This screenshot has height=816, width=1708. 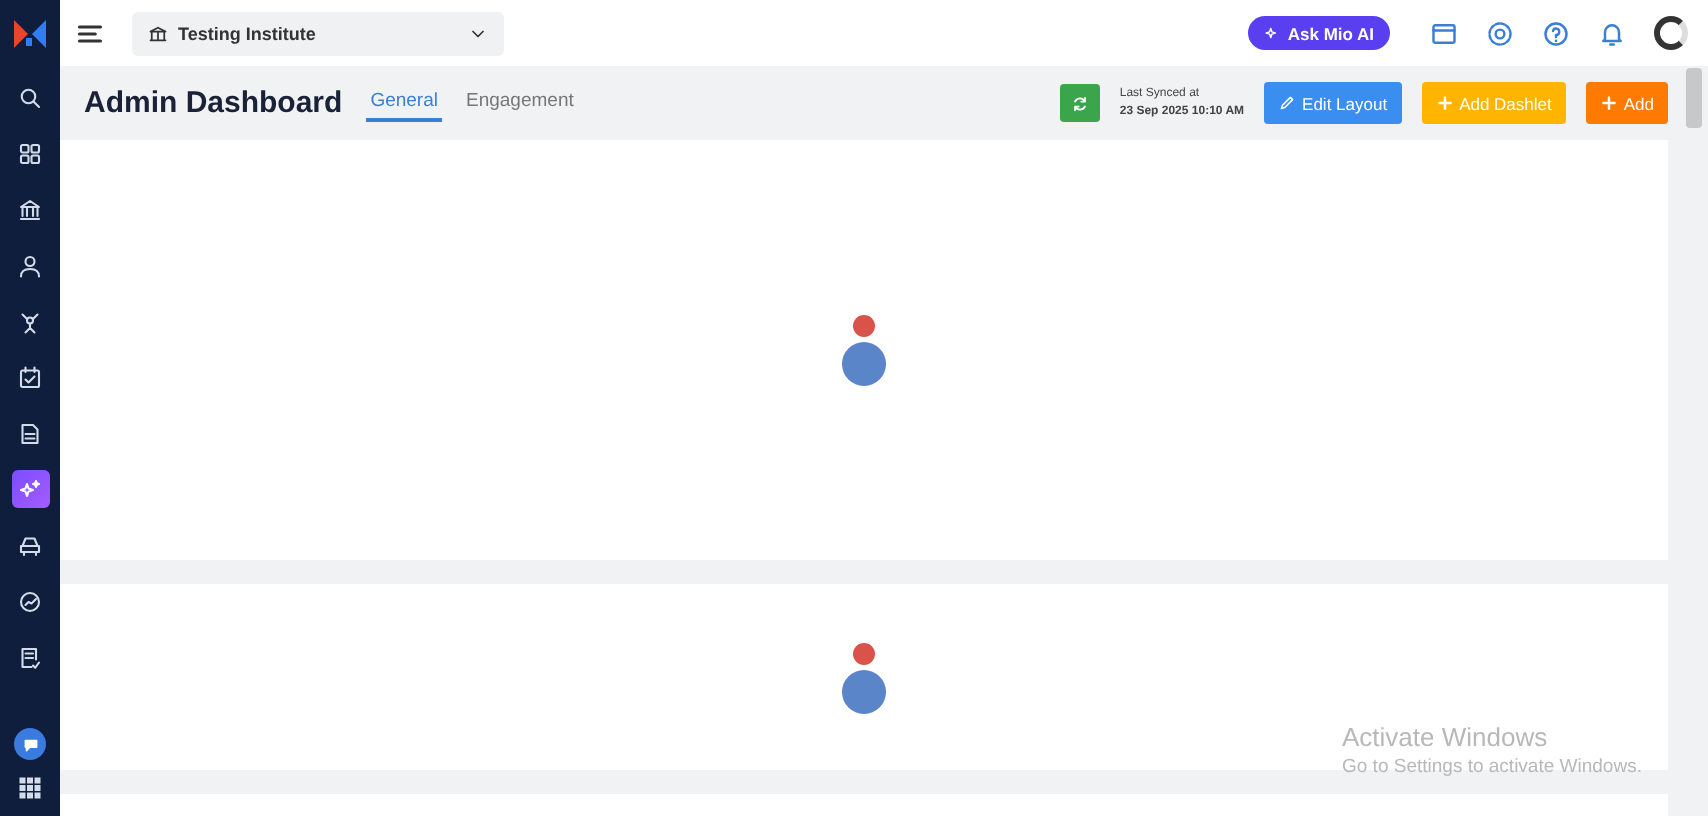 What do you see at coordinates (1287, 103) in the screenshot?
I see `pencil-icon` at bounding box center [1287, 103].